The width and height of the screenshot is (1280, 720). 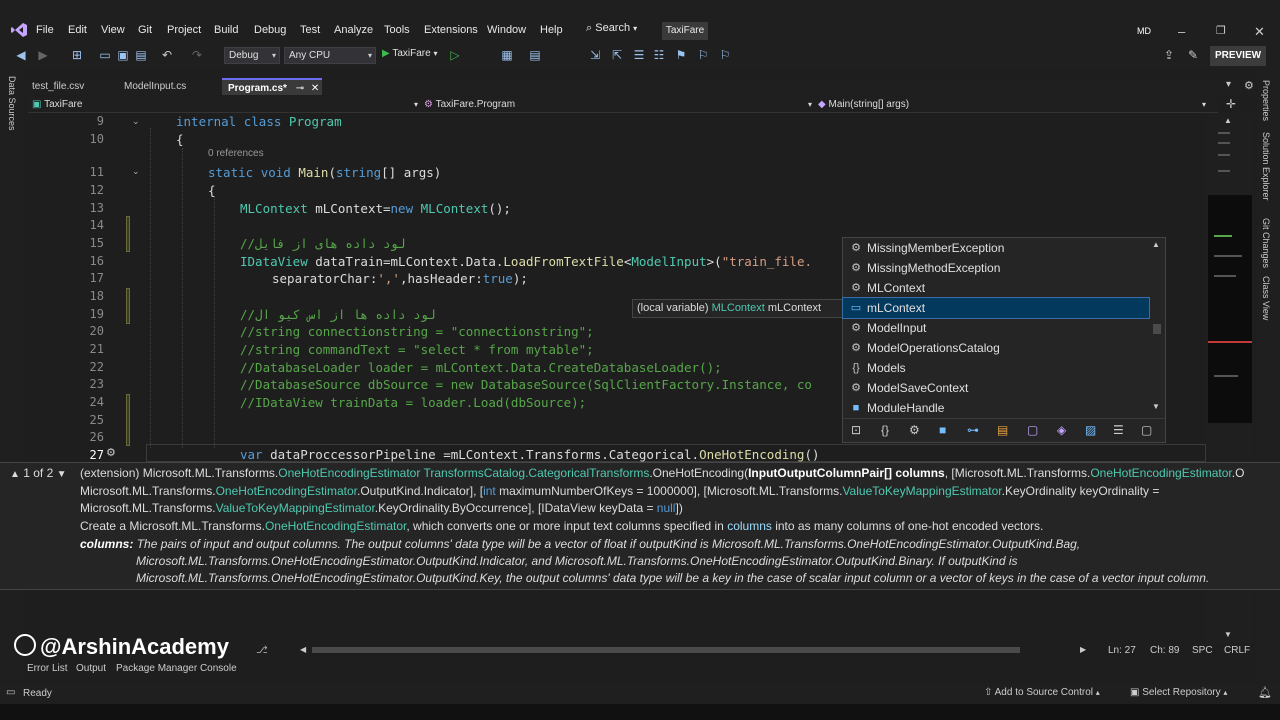 I want to click on interface-filter-icon: ⊶, so click(x=973, y=430).